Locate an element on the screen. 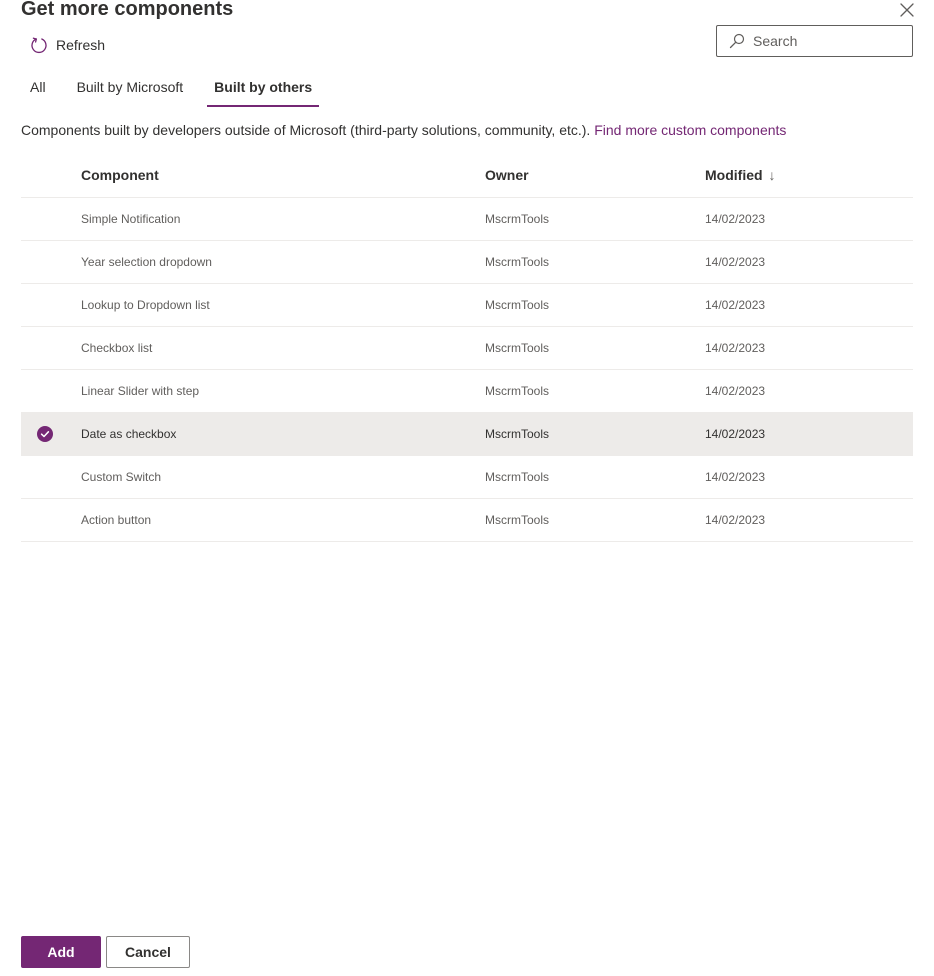 This screenshot has width=934, height=976. table-row: Checkbox list MscrmTools 14/02/2023 is located at coordinates (467, 348).